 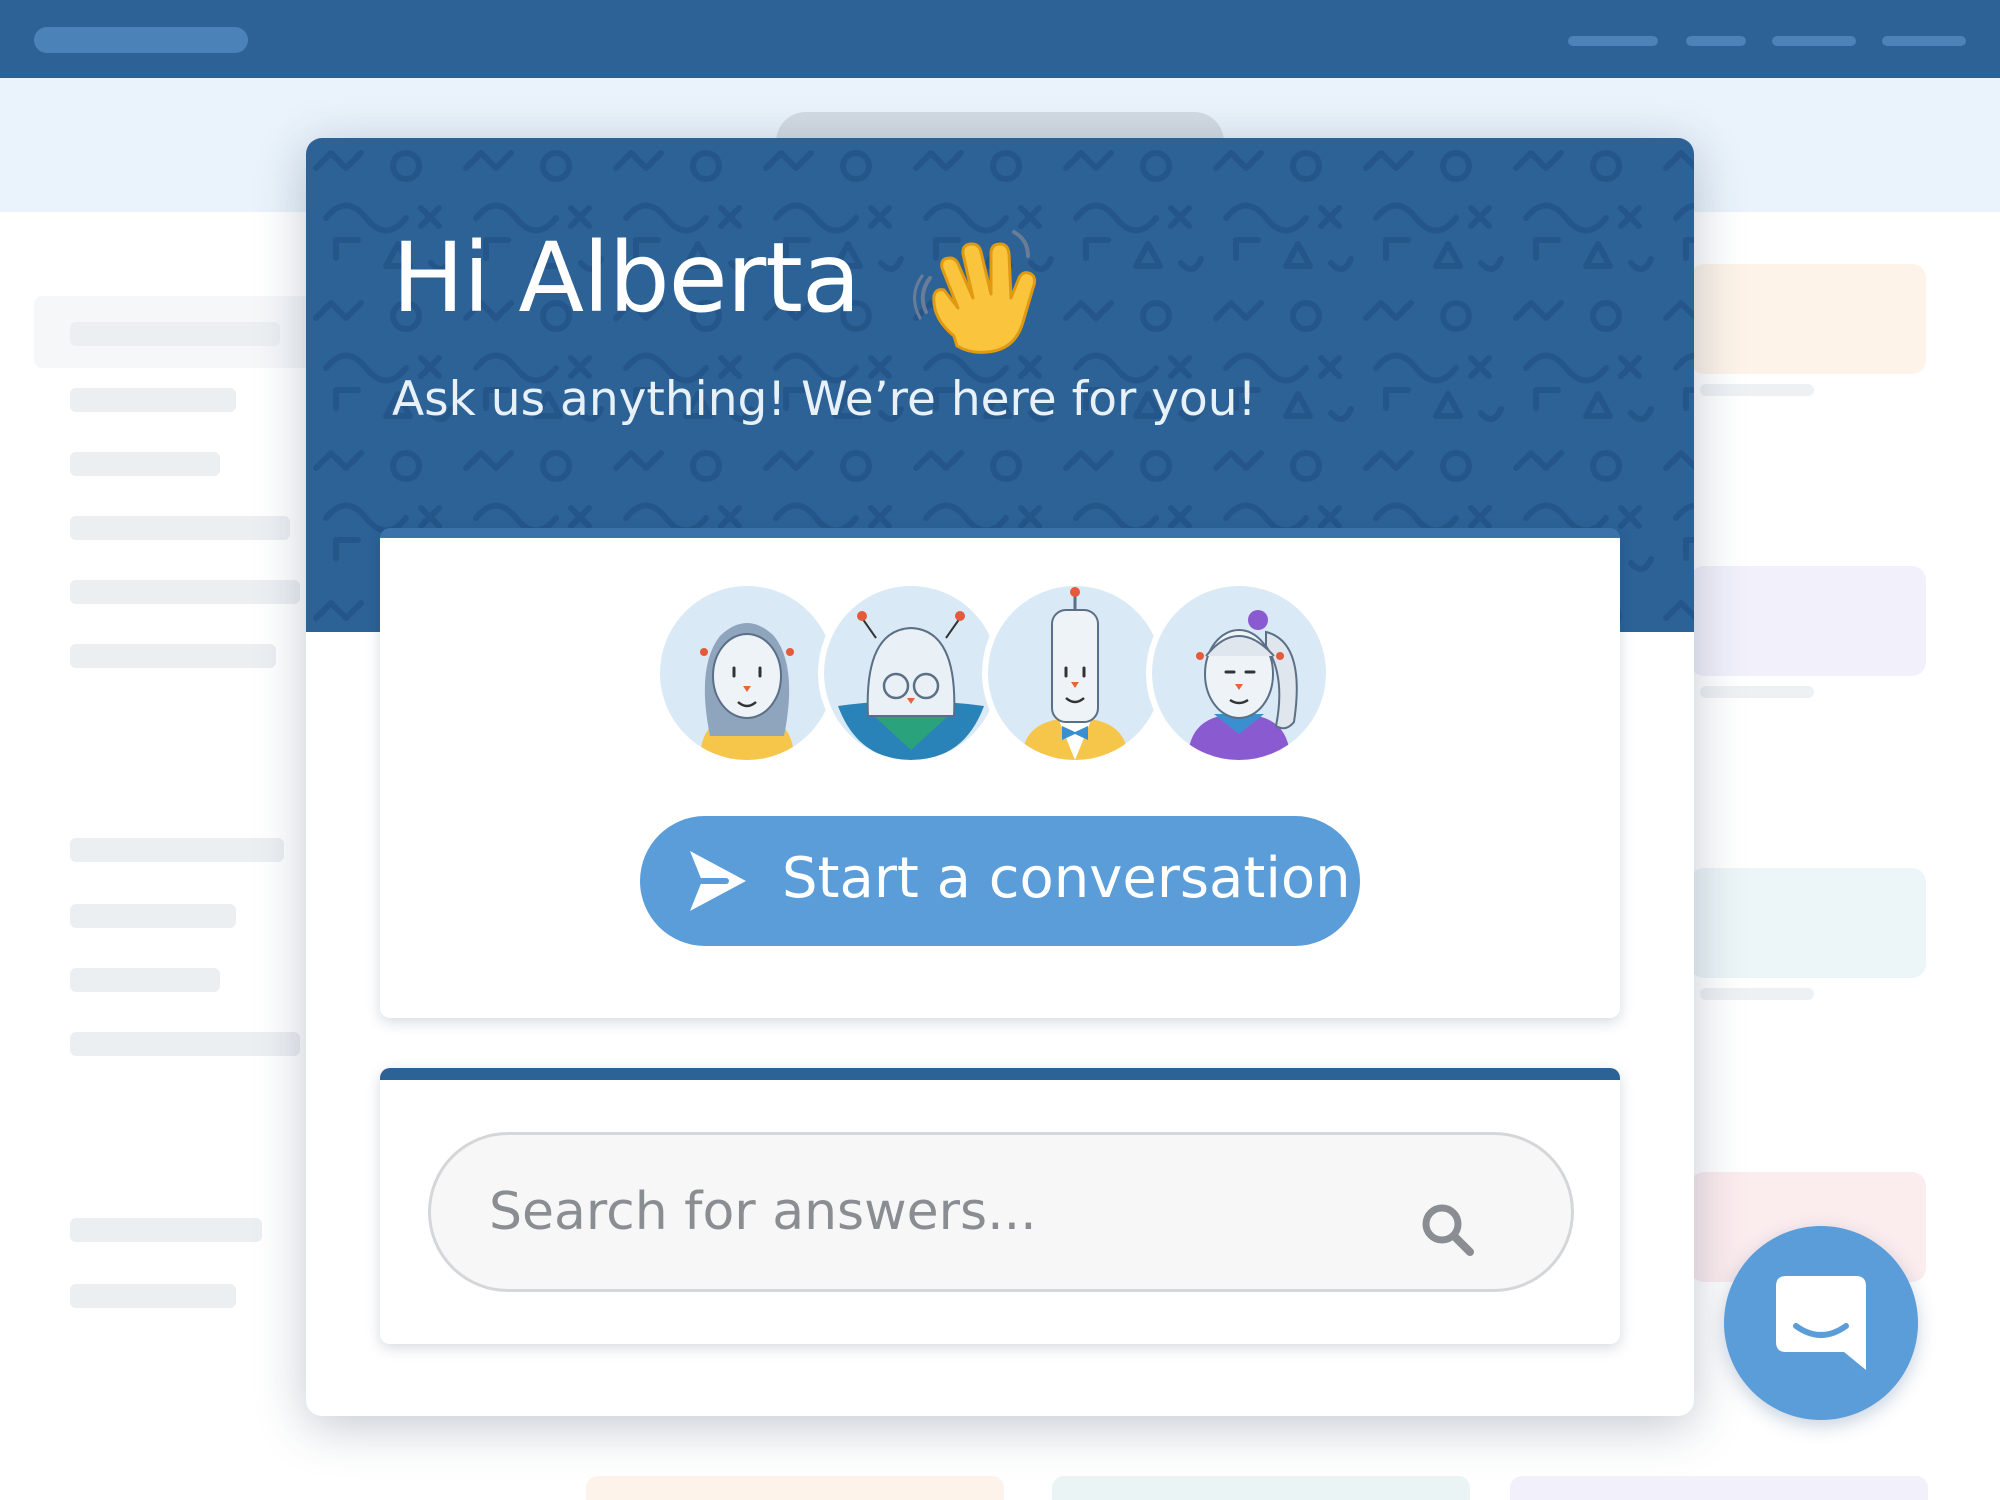 What do you see at coordinates (718, 881) in the screenshot?
I see `send-icon` at bounding box center [718, 881].